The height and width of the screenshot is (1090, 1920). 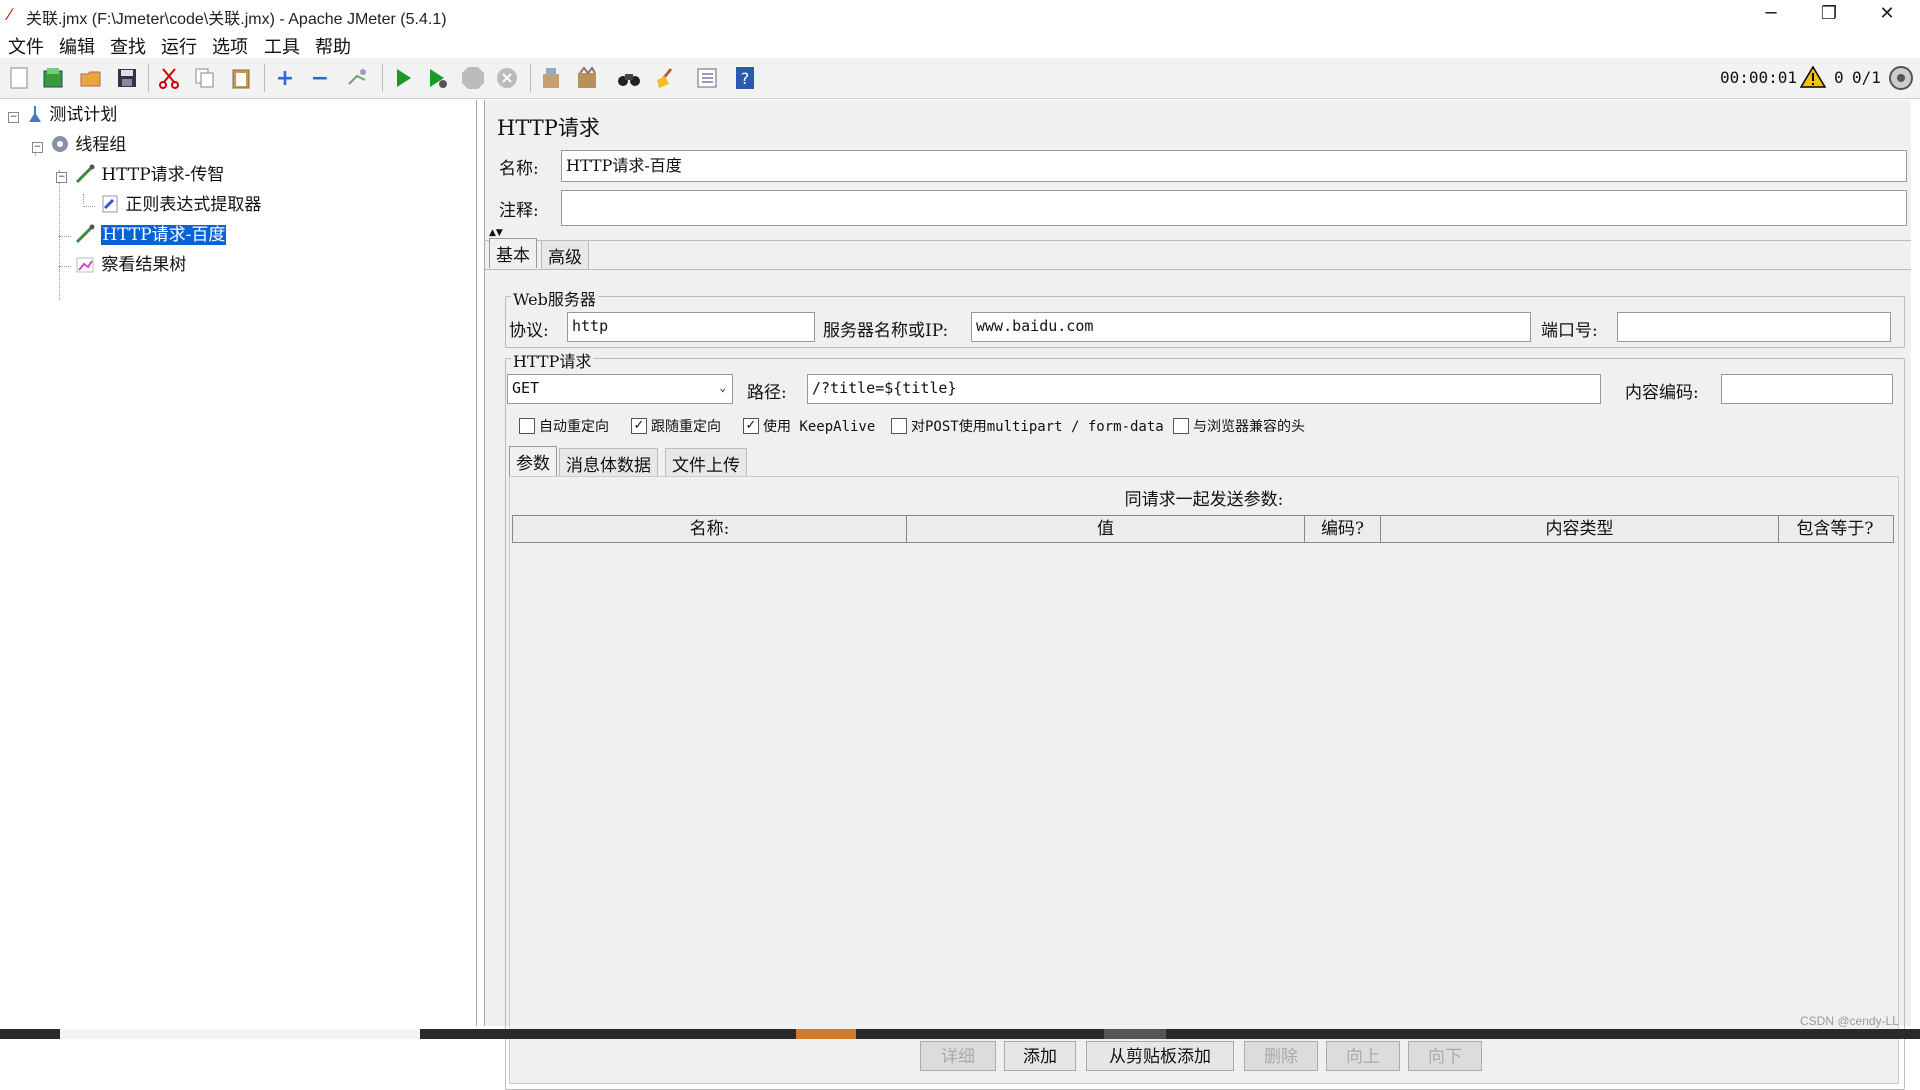 What do you see at coordinates (1445, 1056) in the screenshot?
I see `move-down-button: 向下` at bounding box center [1445, 1056].